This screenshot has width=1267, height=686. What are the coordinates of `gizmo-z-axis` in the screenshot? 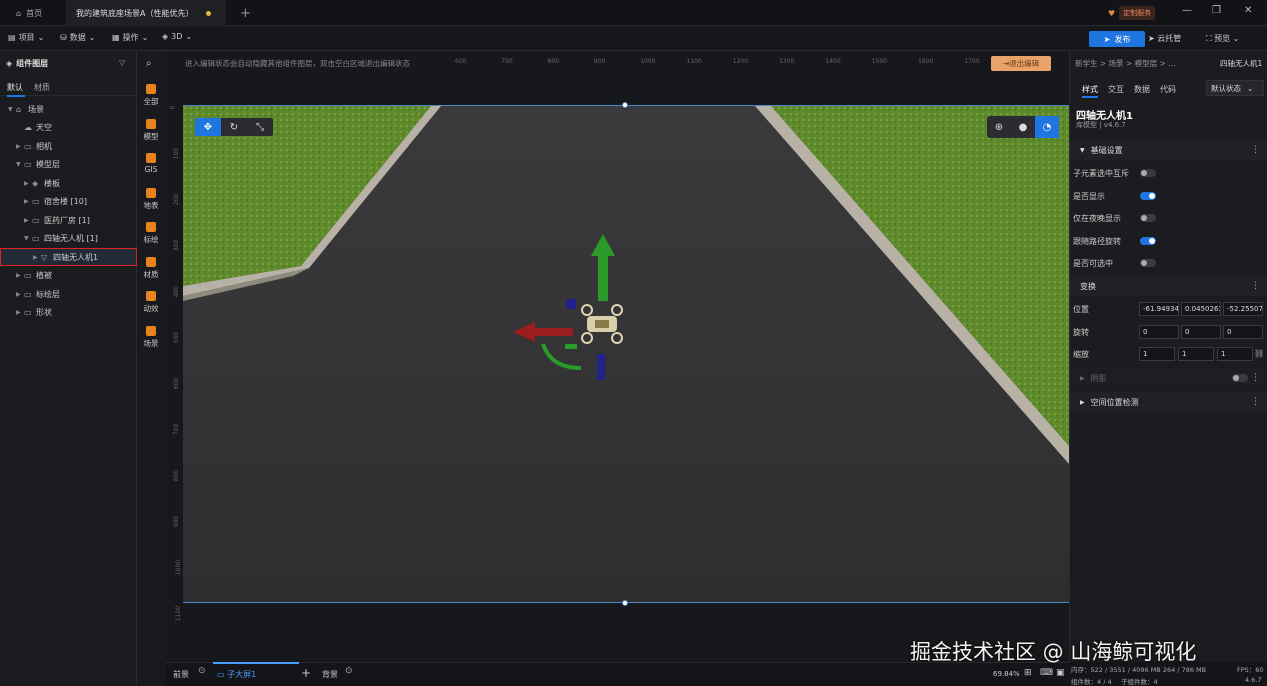 It's located at (601, 367).